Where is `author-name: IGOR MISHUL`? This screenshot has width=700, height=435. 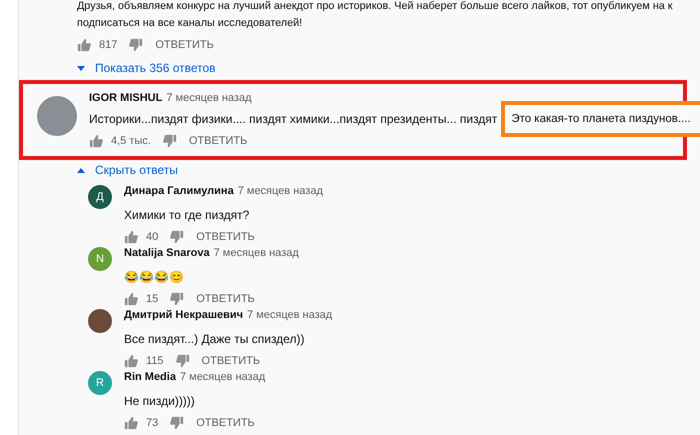
author-name: IGOR MISHUL is located at coordinates (125, 98).